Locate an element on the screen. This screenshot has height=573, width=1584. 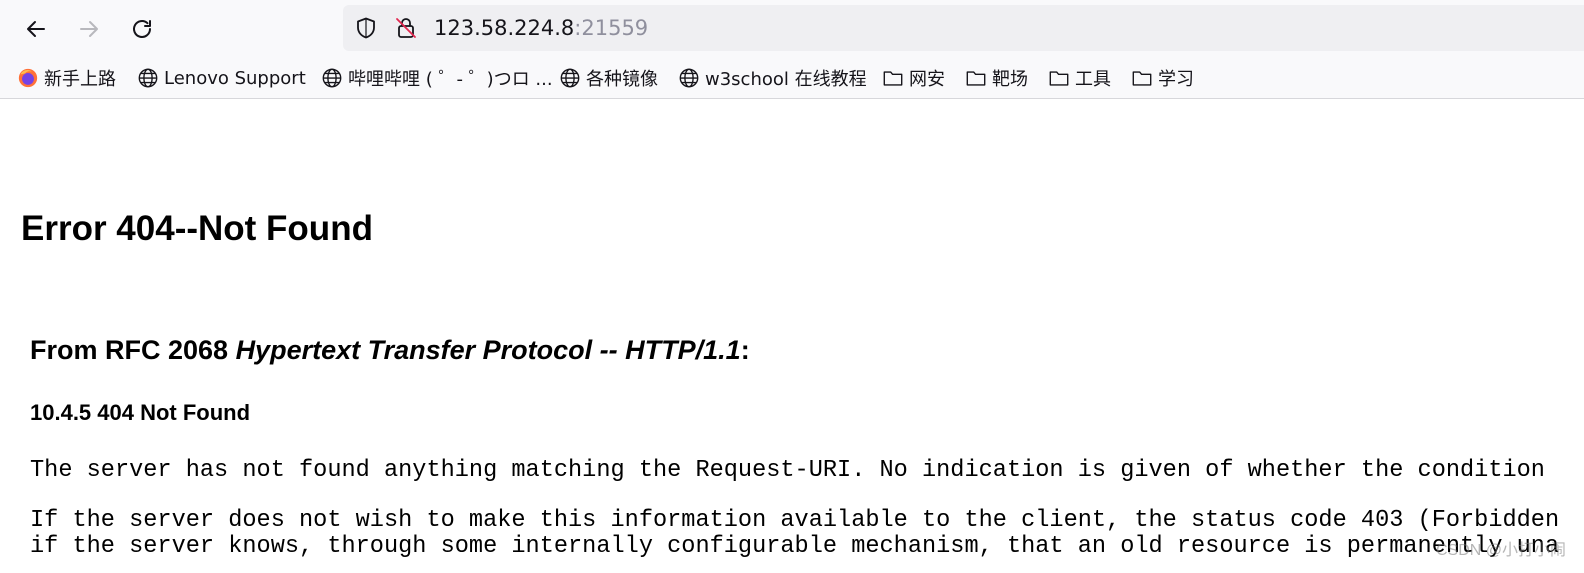
bookmark-folder-wangan: 网安 is located at coordinates (913, 78).